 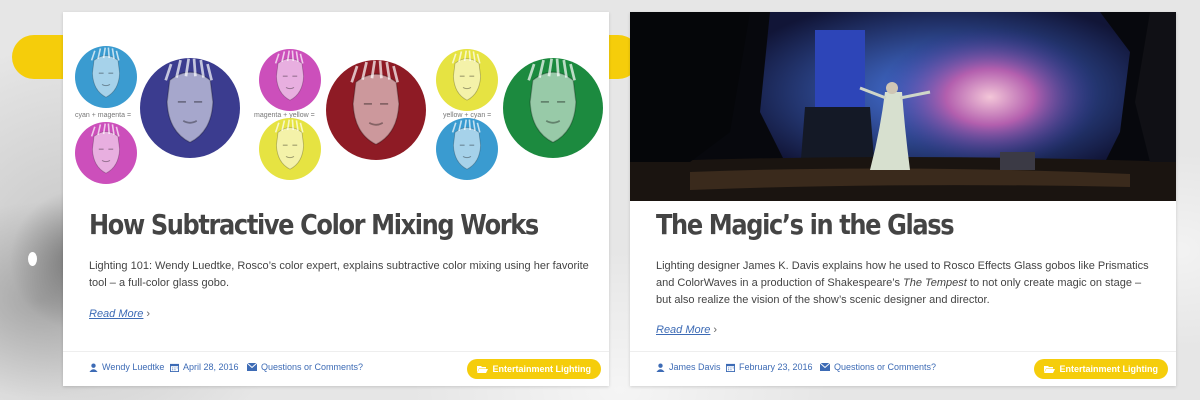 What do you see at coordinates (204, 367) in the screenshot?
I see `date-link: April 28, 2016` at bounding box center [204, 367].